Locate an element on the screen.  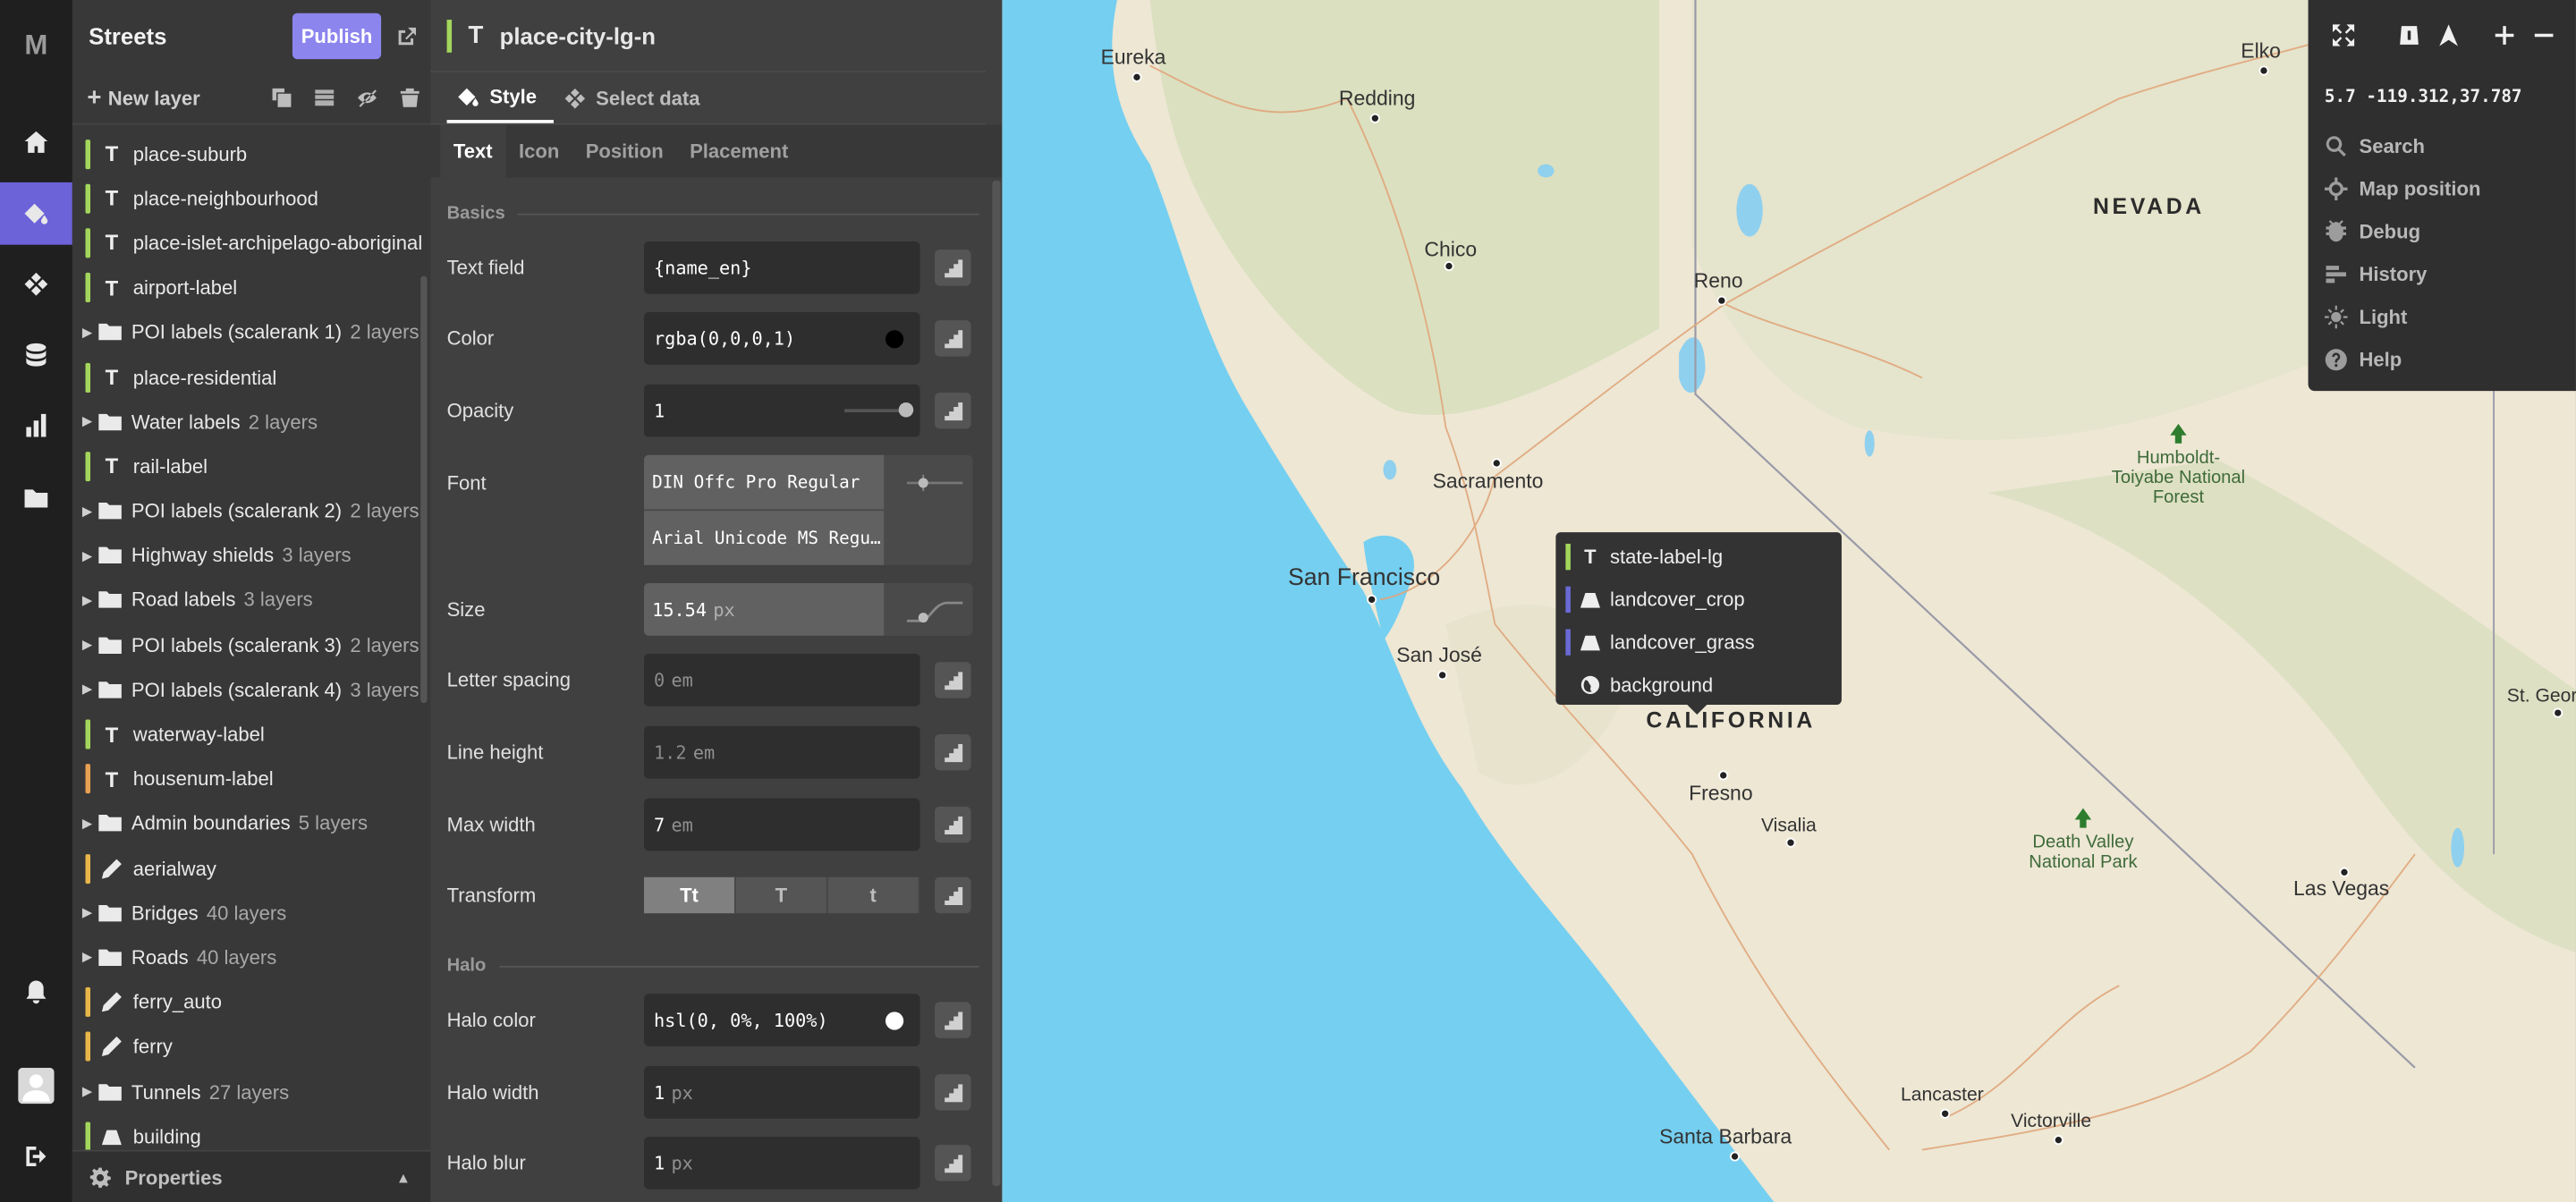
halo-color-input: hsl(0, 0%, 100%) is located at coordinates (781, 1020).